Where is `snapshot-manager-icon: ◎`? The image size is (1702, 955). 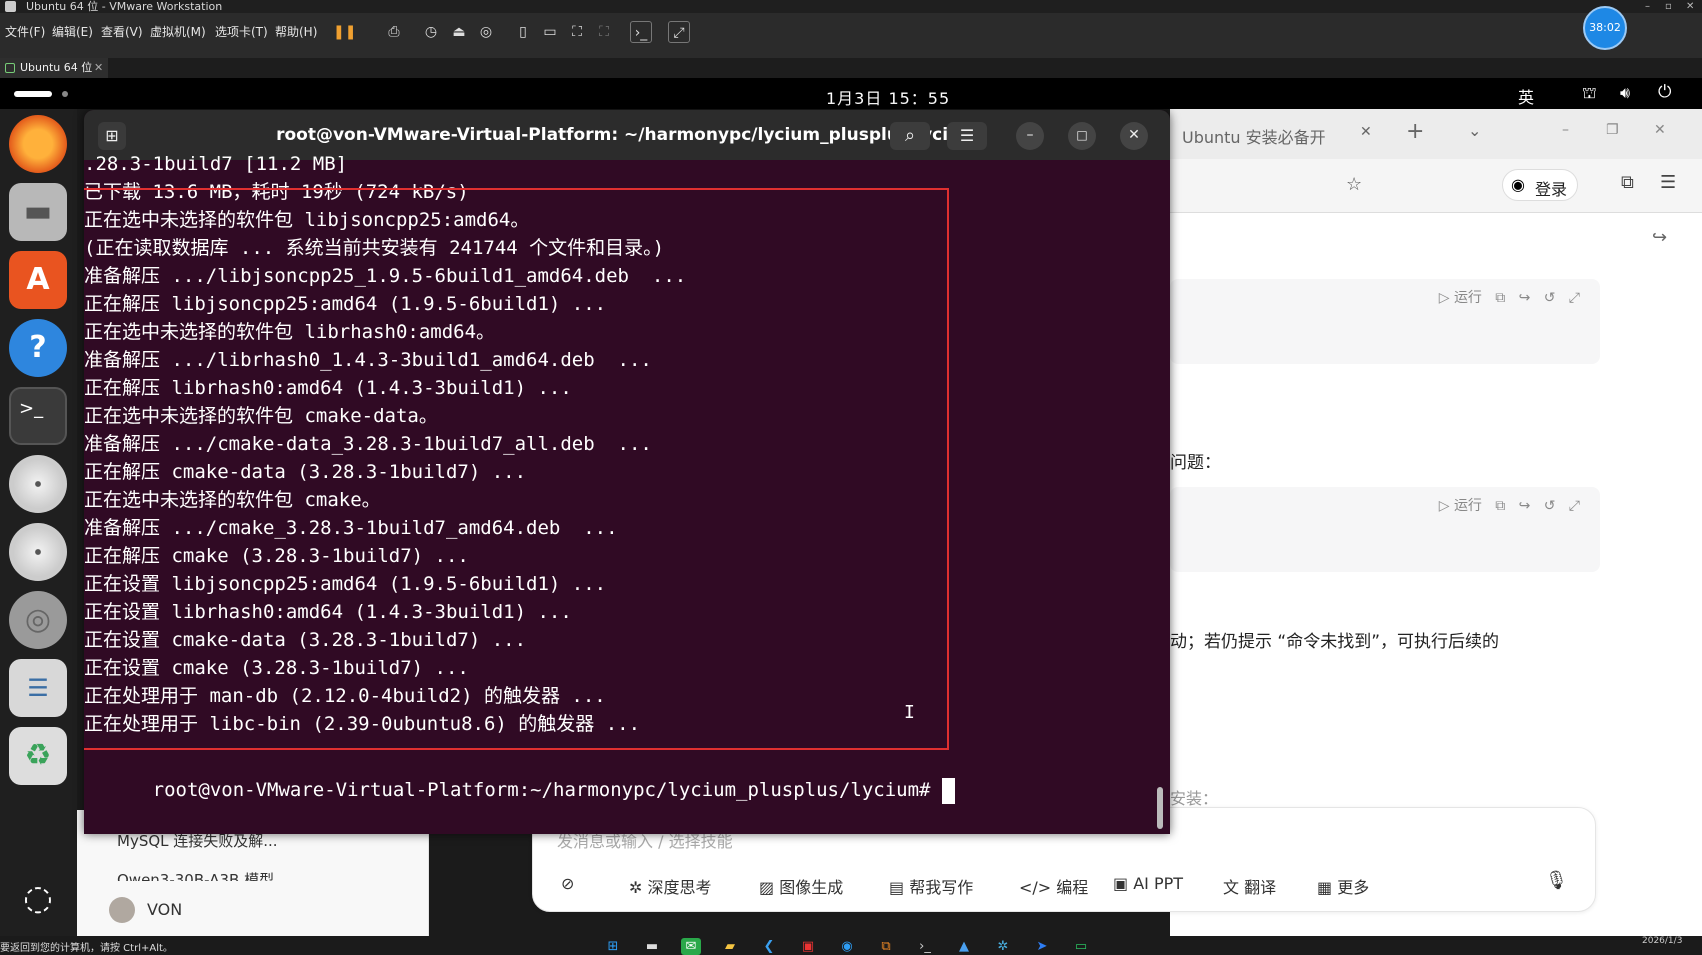 snapshot-manager-icon: ◎ is located at coordinates (486, 32).